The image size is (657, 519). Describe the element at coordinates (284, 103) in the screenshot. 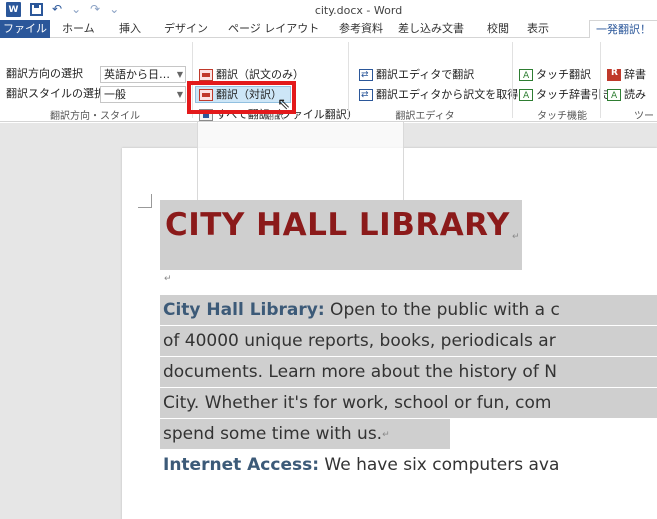

I see `mouse-cursor-icon: ⇖` at that location.